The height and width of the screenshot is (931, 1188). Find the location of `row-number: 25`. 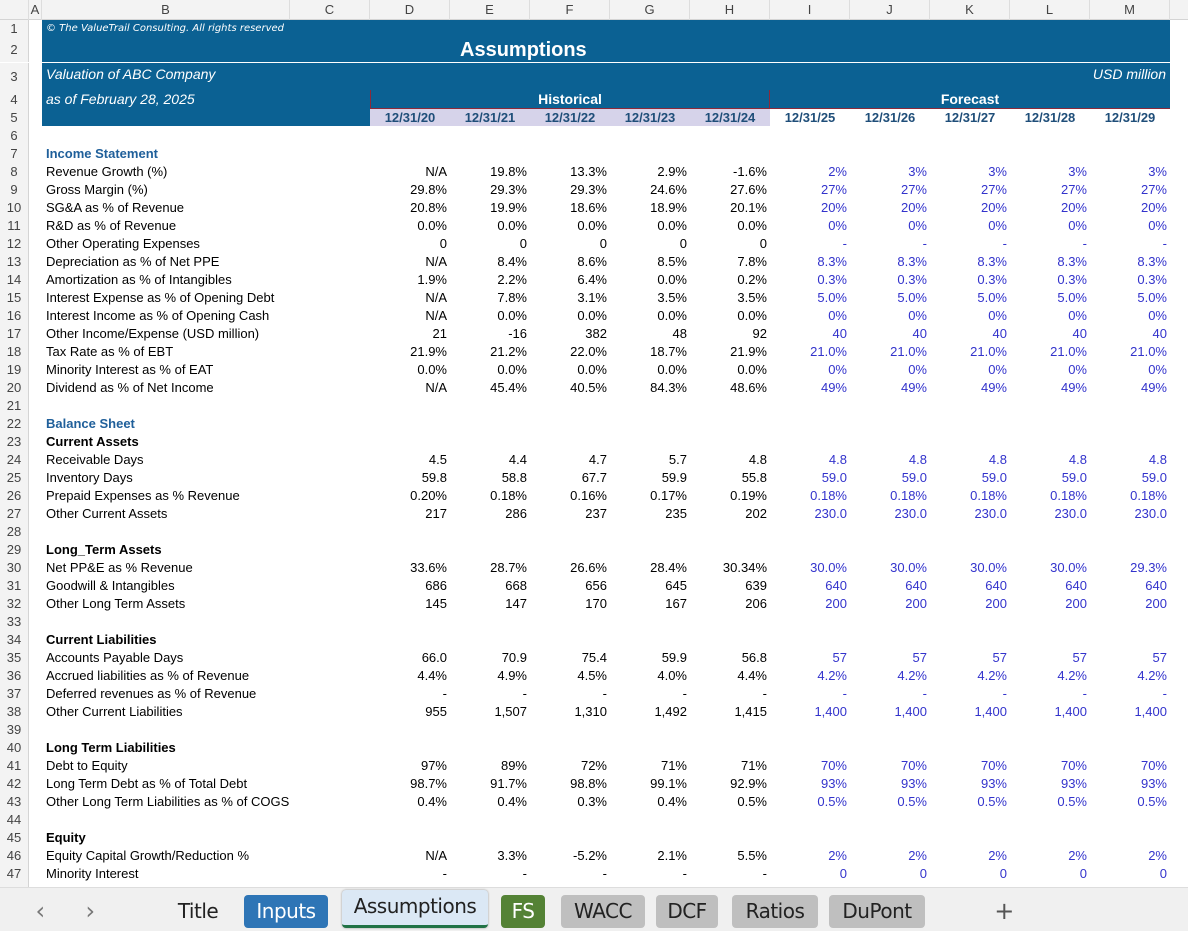

row-number: 25 is located at coordinates (14, 478).